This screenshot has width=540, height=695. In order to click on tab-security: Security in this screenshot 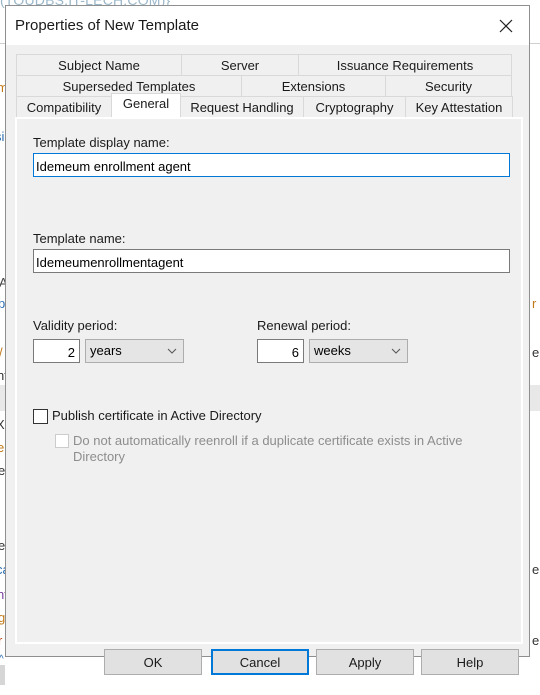, I will do `click(448, 85)`.